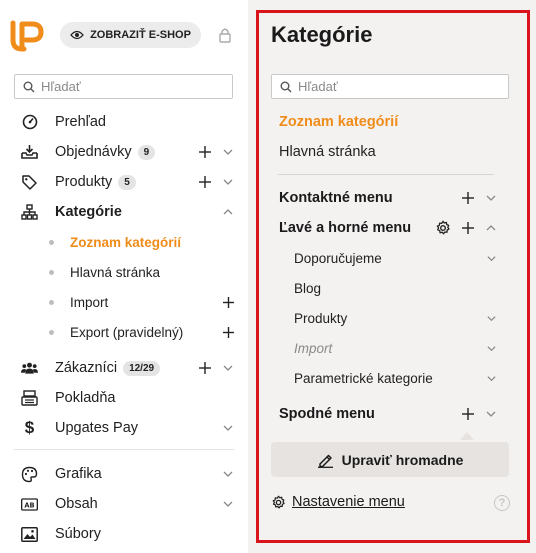  What do you see at coordinates (127, 332) in the screenshot?
I see `sidebar-subitem-label: Export (pravidelný)` at bounding box center [127, 332].